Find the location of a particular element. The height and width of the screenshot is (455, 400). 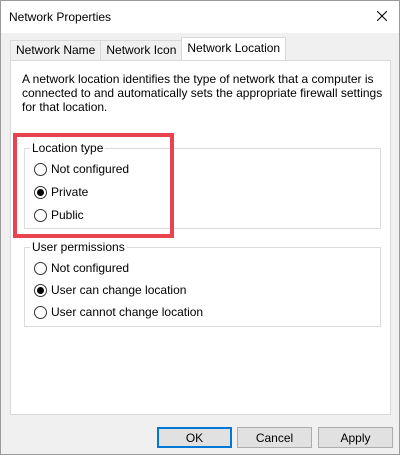

user-permissions-legend: User permissions is located at coordinates (78, 247).